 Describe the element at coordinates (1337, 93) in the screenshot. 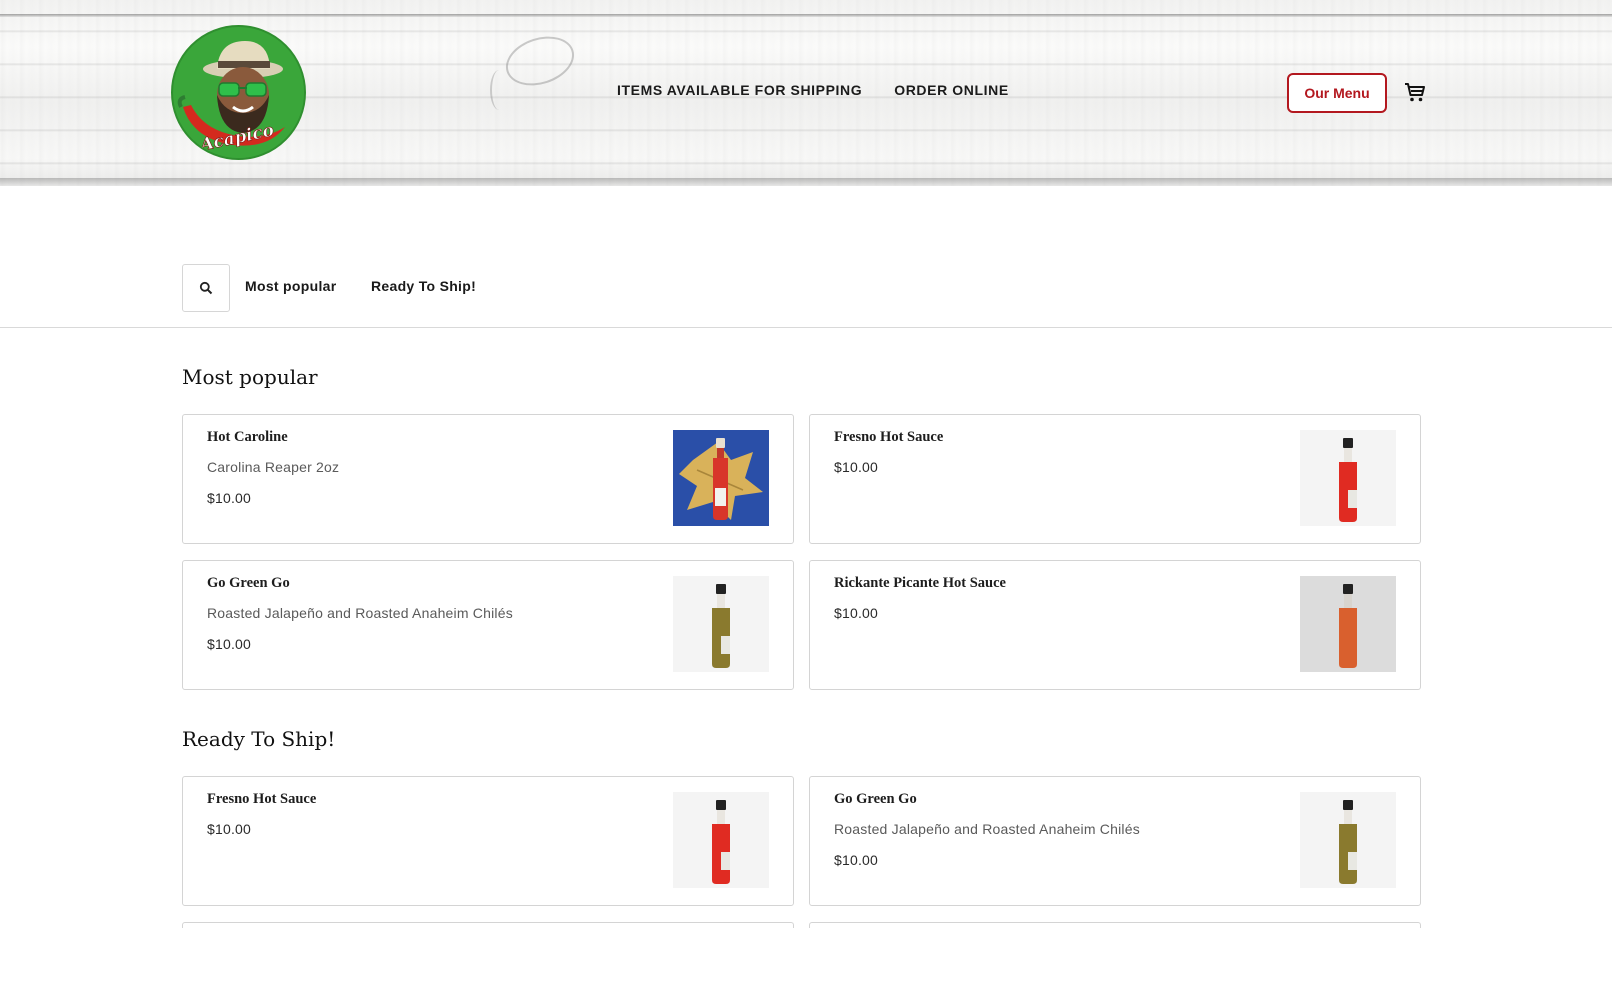

I see `our-menu-button: Our Menu` at that location.